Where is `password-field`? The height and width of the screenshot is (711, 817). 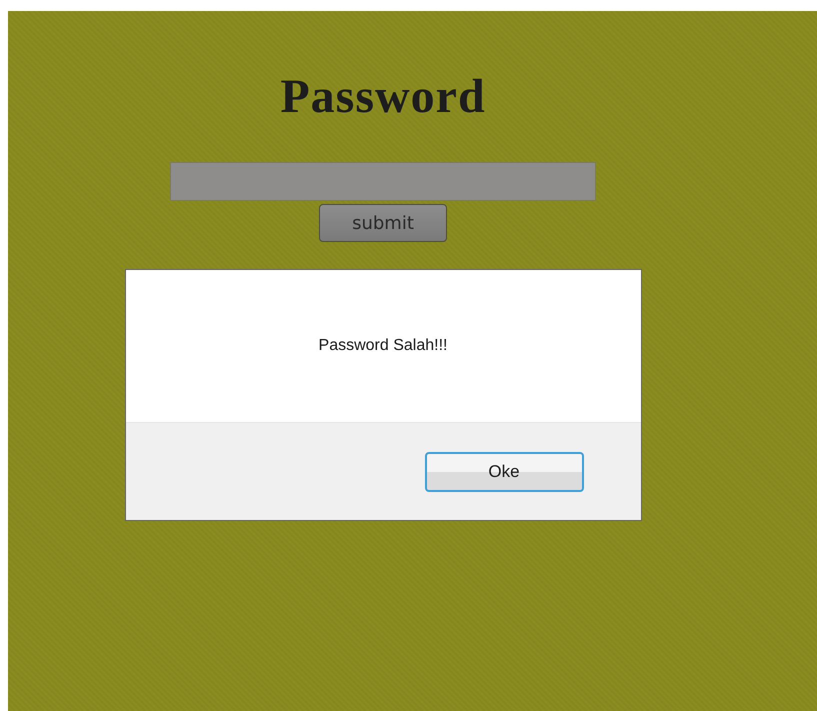
password-field is located at coordinates (383, 181).